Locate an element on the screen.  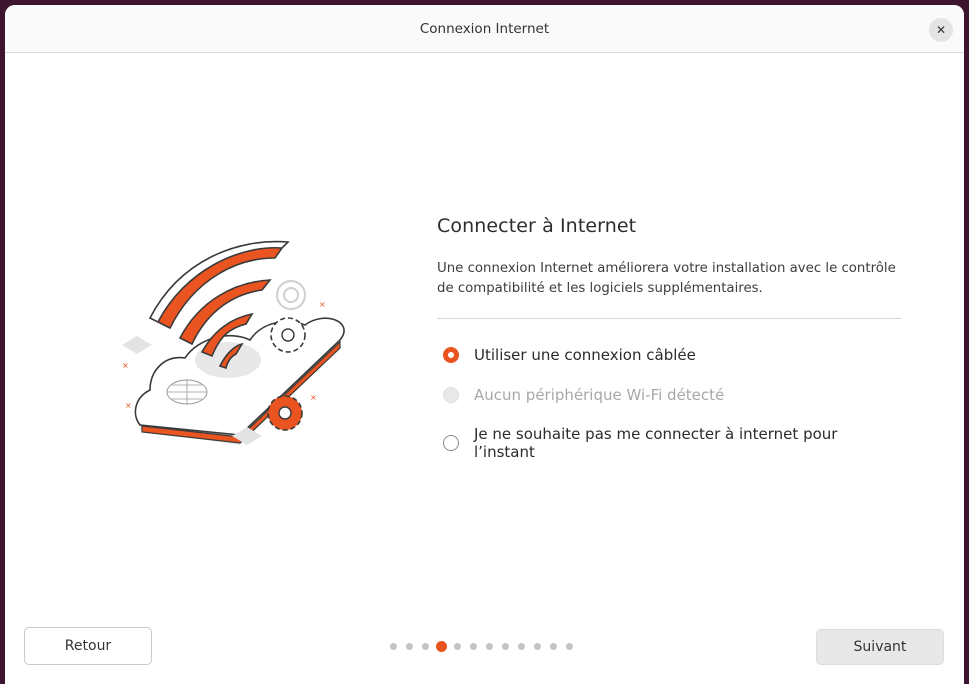
window-title: Connexion Internet is located at coordinates (484, 29).